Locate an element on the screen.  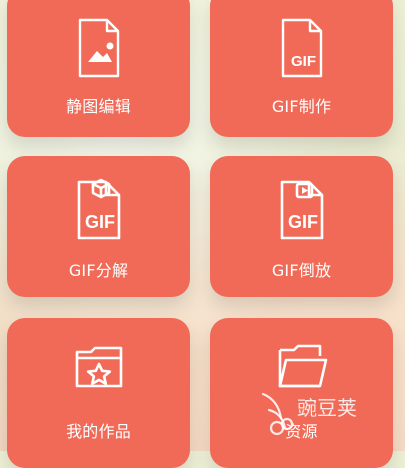
tile-resources: 资源 is located at coordinates (301, 393).